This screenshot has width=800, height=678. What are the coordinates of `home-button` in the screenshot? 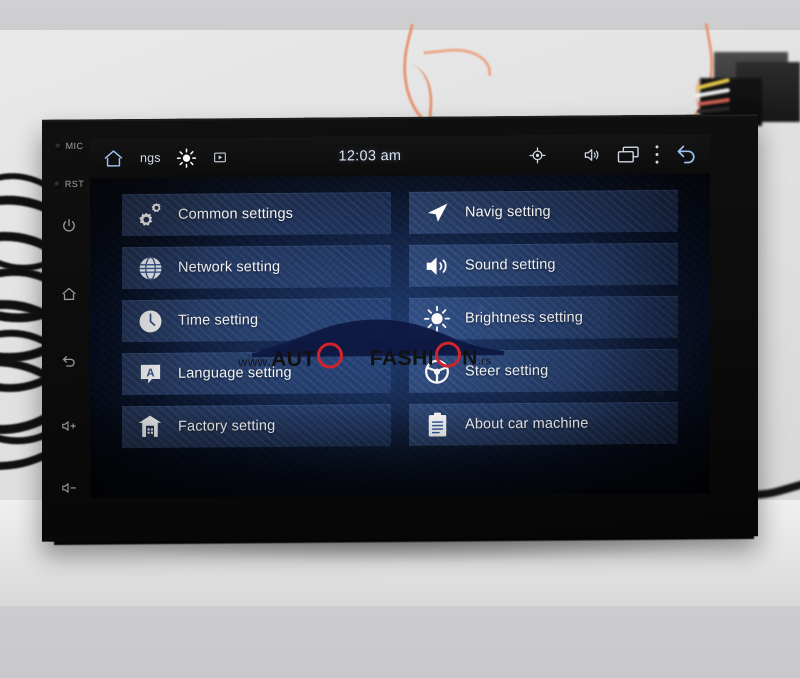 It's located at (69, 294).